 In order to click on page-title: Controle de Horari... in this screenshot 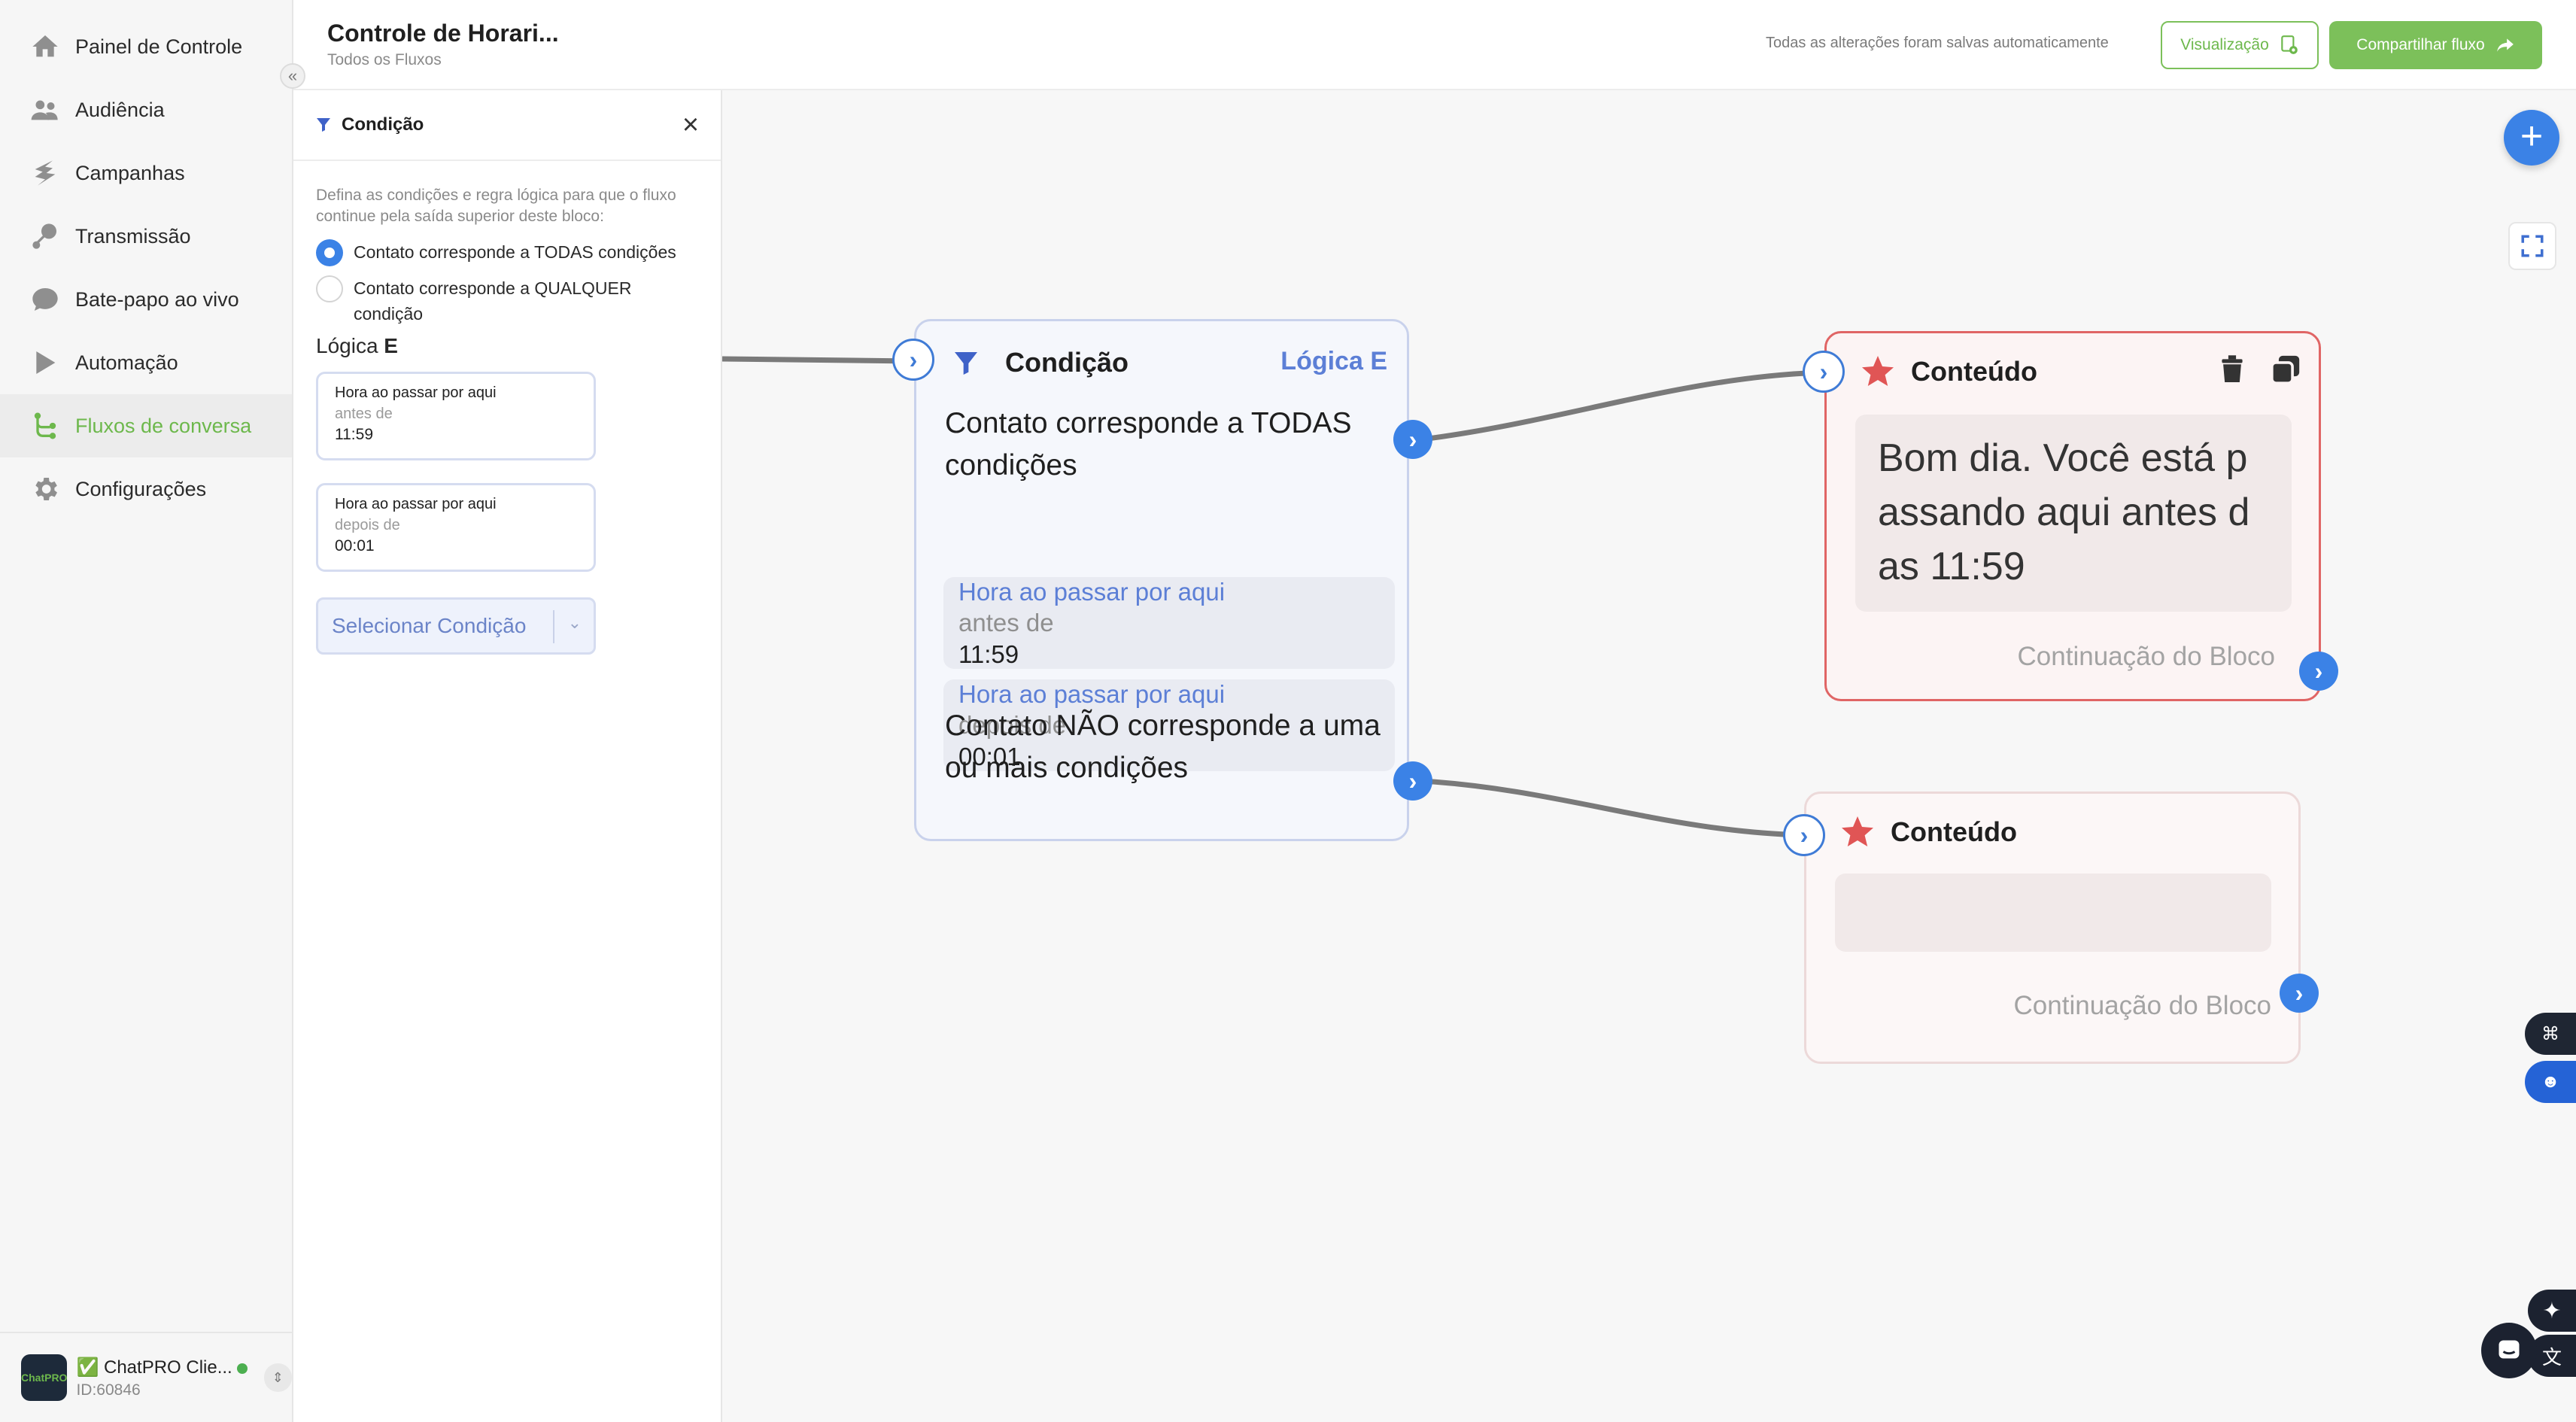, I will do `click(443, 33)`.